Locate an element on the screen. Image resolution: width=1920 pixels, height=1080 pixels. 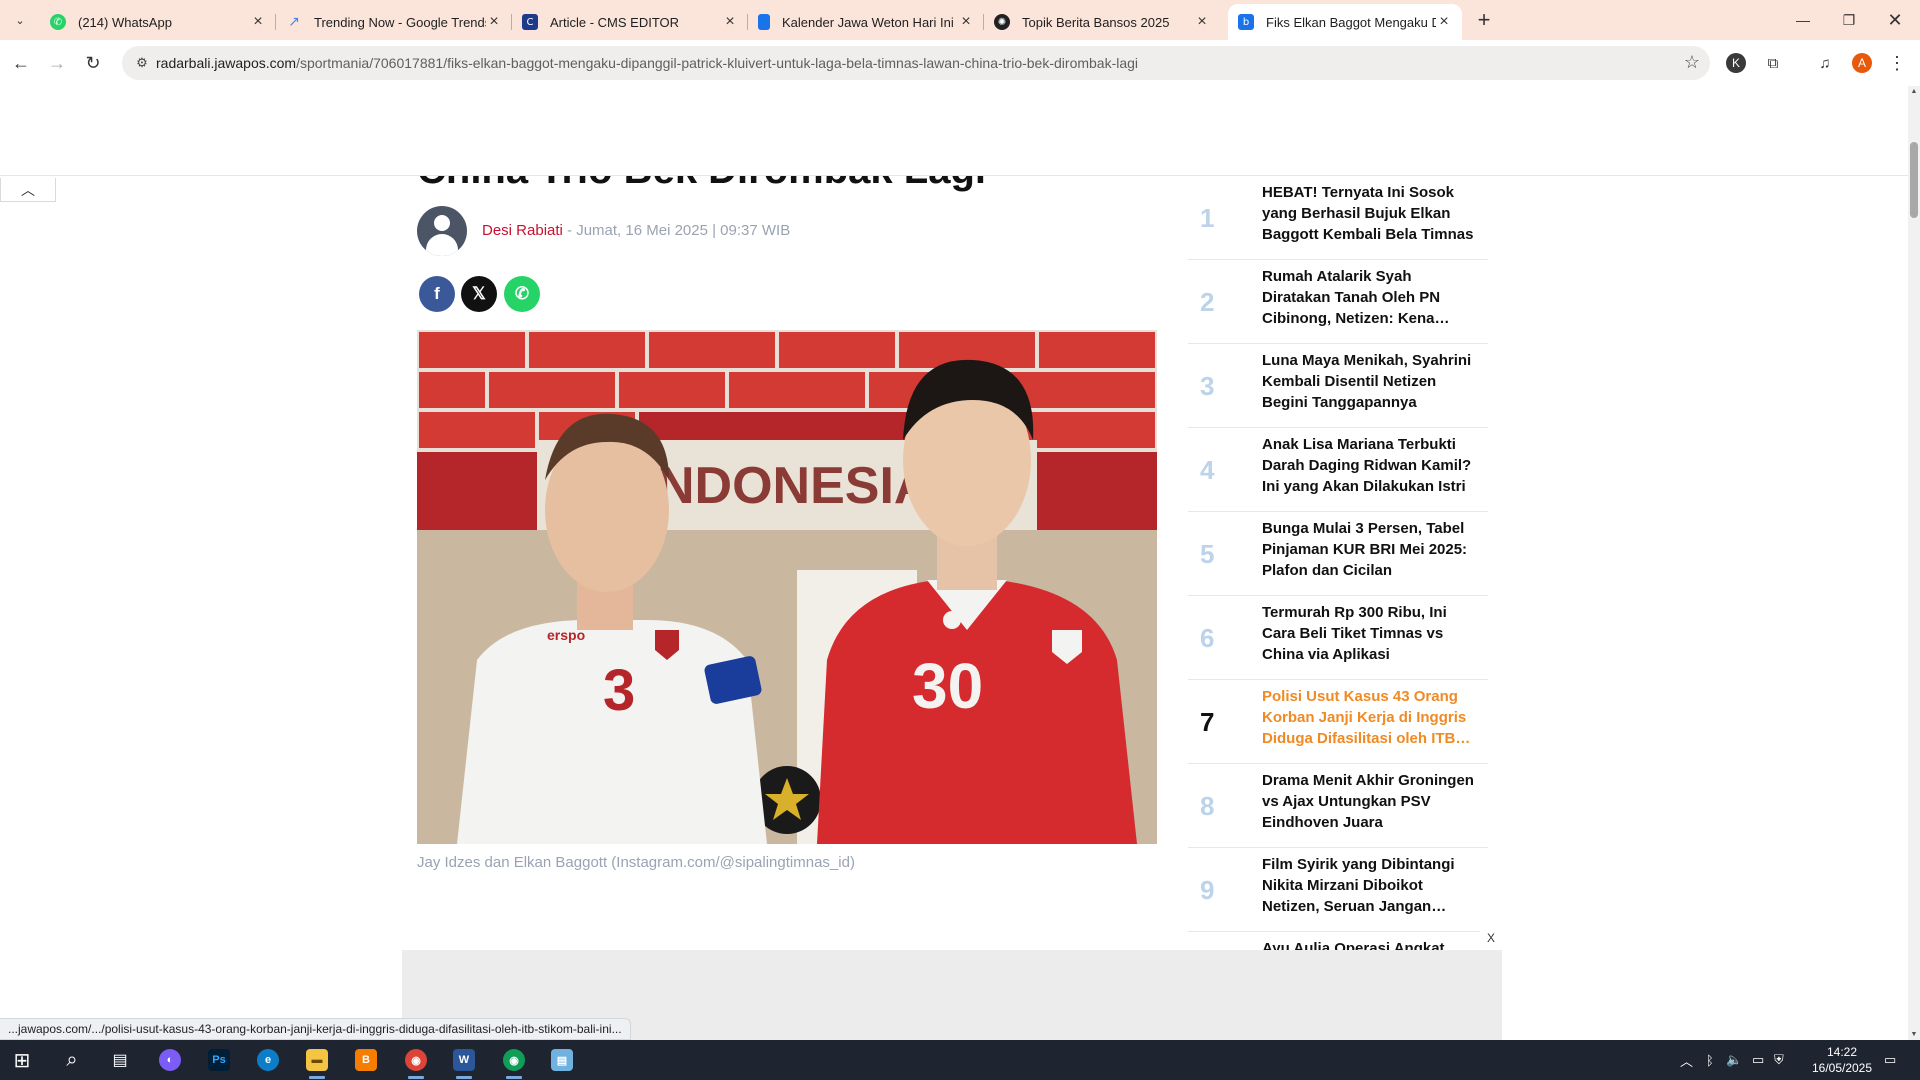
tab-active-article: b Fiks Elkan Baggot Mengaku Dip × is located at coordinates (1345, 22).